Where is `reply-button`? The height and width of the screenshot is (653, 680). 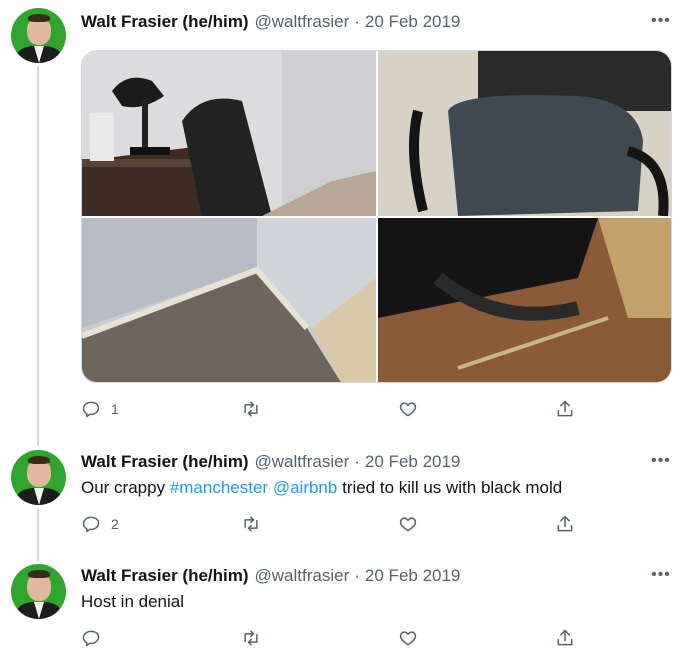 reply-button is located at coordinates (91, 638).